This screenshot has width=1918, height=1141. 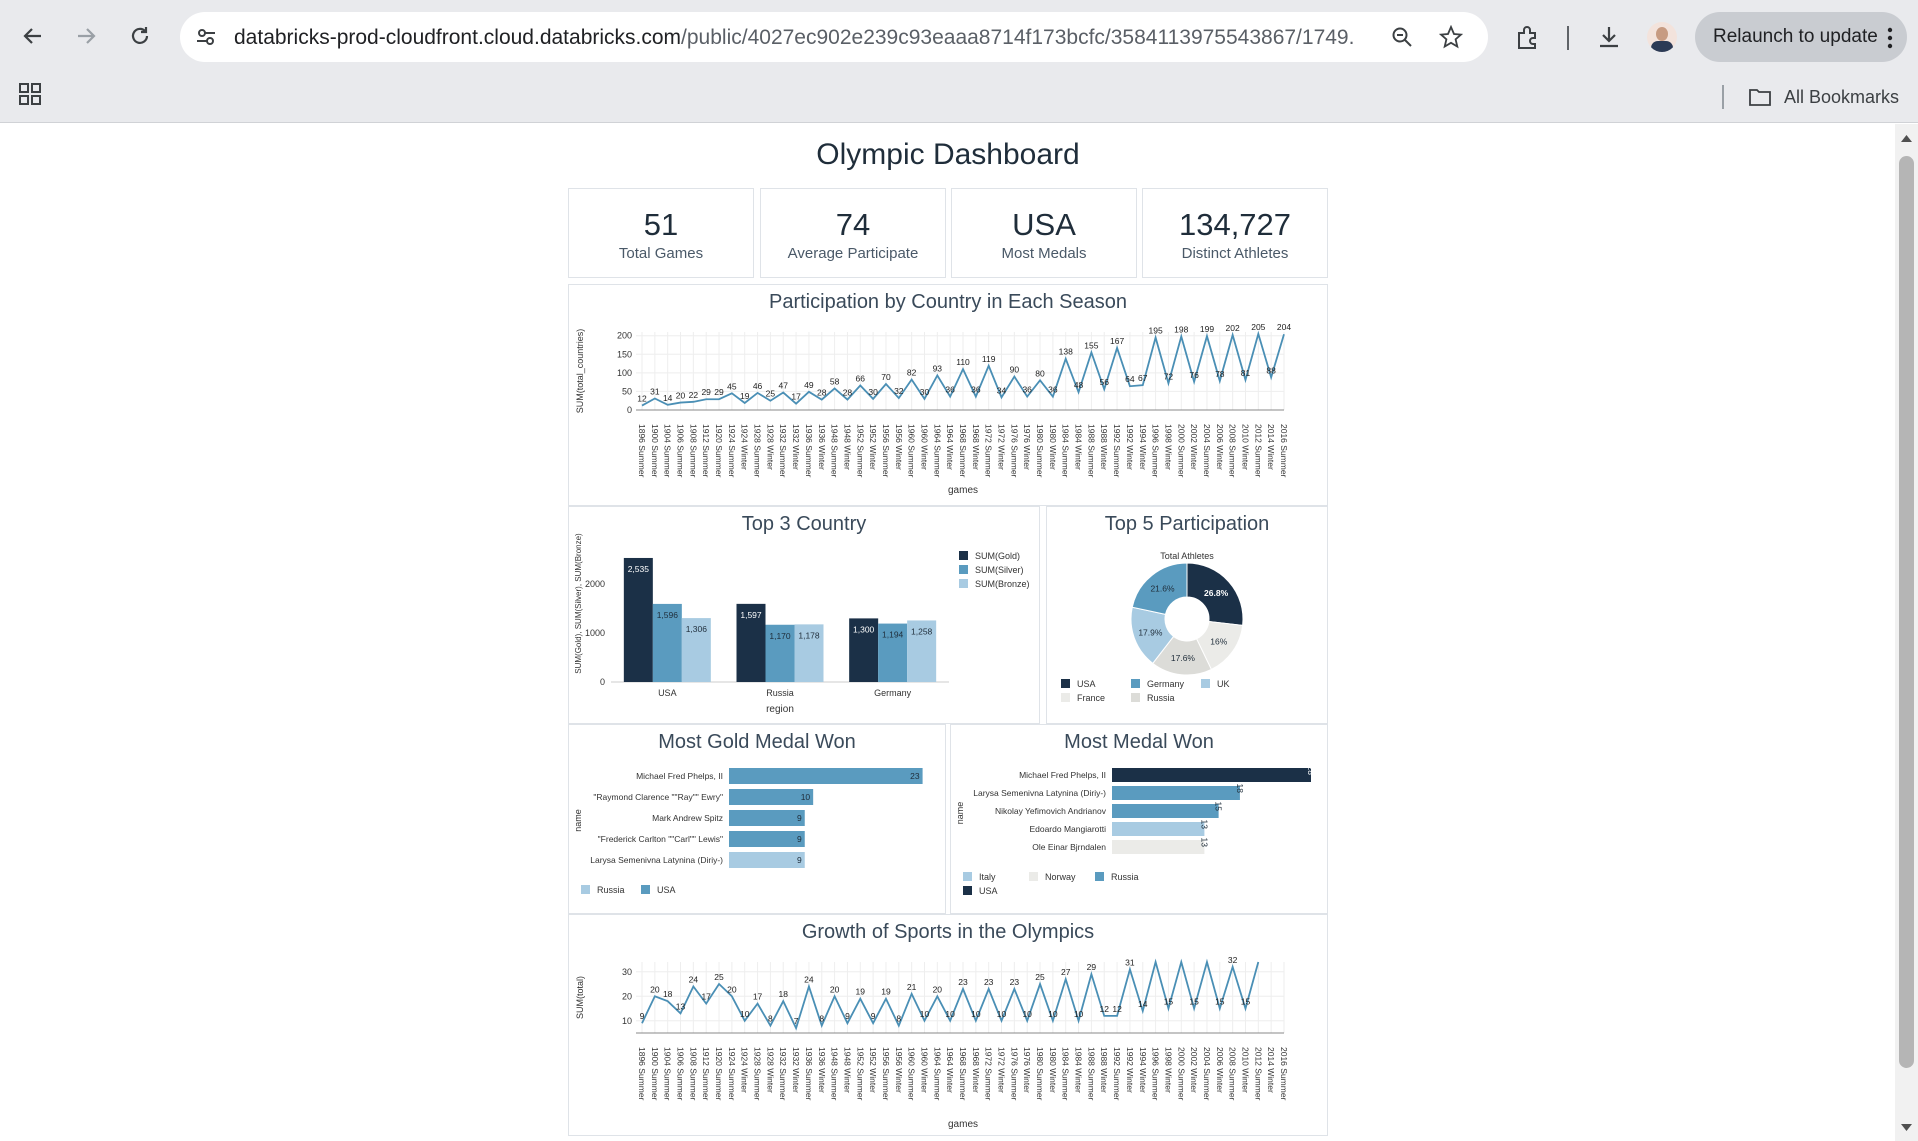 I want to click on bookmarks-divider, so click(x=1723, y=97).